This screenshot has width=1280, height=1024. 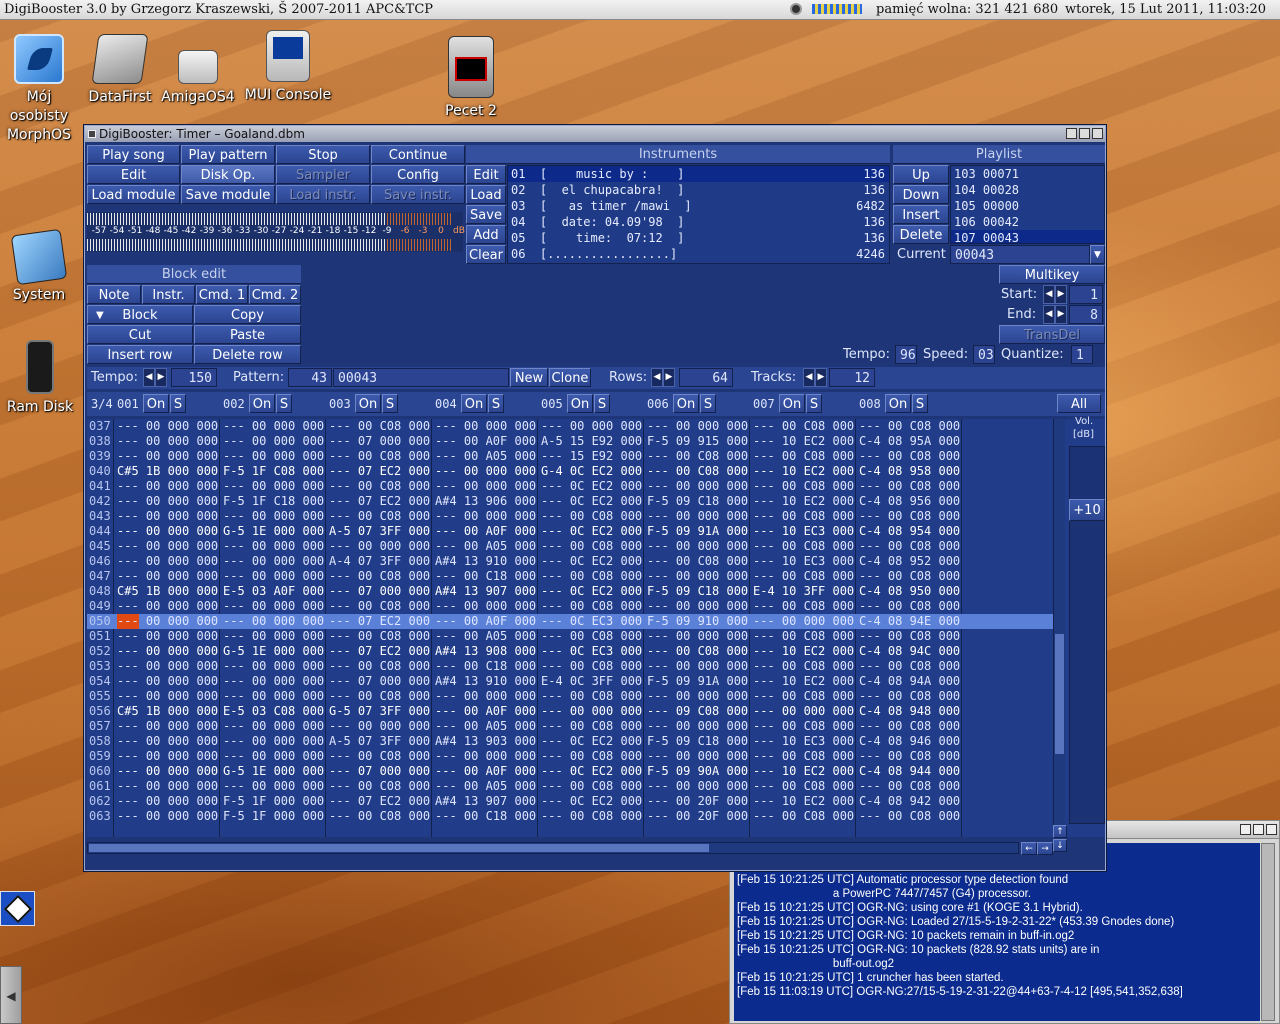 What do you see at coordinates (1060, 845) in the screenshot?
I see `scroll-down-icon: ↓` at bounding box center [1060, 845].